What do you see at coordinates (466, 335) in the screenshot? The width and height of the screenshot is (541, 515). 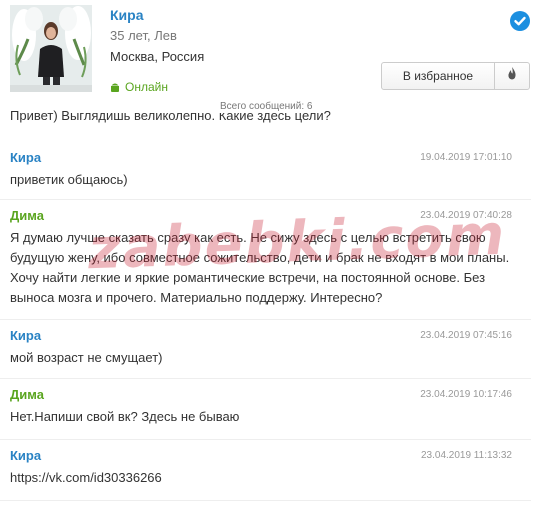 I see `message-time: 23.04.2019 07:45:16` at bounding box center [466, 335].